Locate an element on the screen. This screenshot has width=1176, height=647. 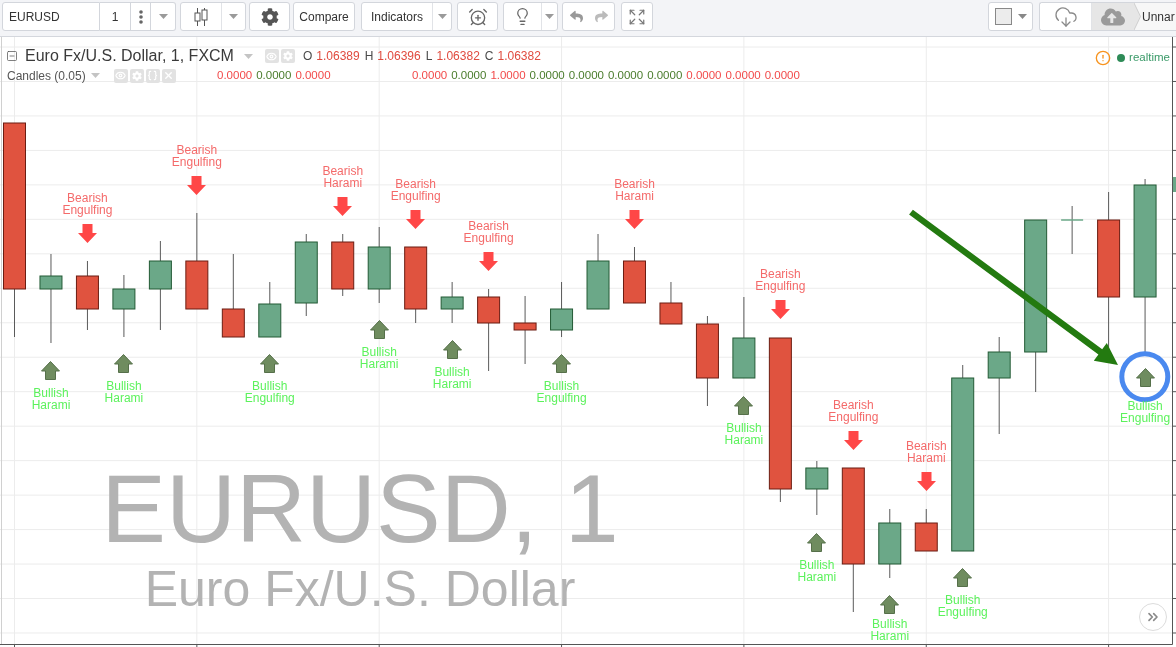
realtime-status: realtime is located at coordinates (1149, 57).